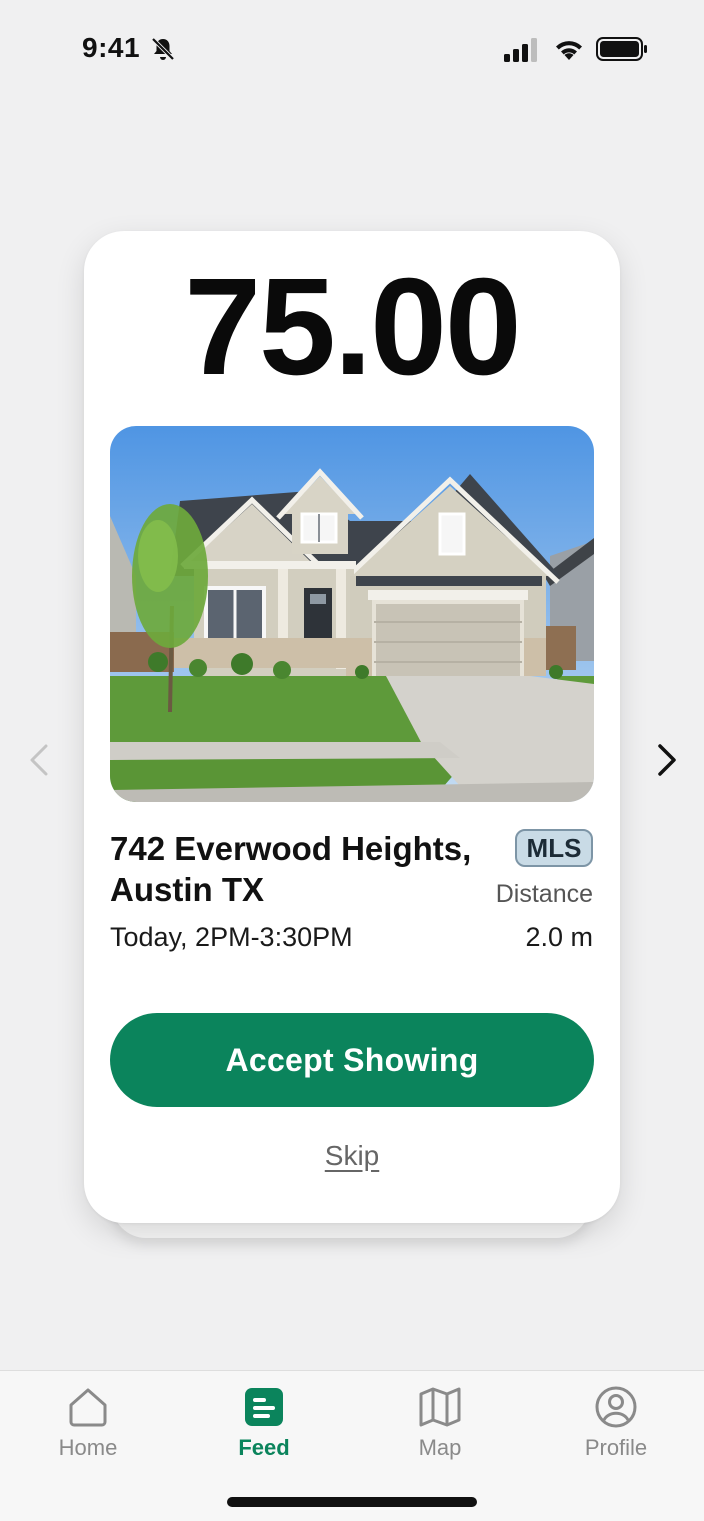 The image size is (704, 1521). What do you see at coordinates (111, 47) in the screenshot?
I see `status-time: 9:41` at bounding box center [111, 47].